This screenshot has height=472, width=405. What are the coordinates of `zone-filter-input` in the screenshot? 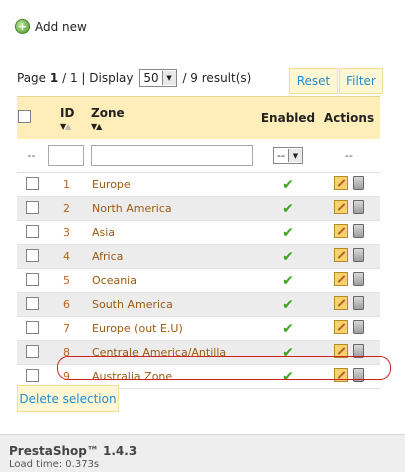 It's located at (172, 155).